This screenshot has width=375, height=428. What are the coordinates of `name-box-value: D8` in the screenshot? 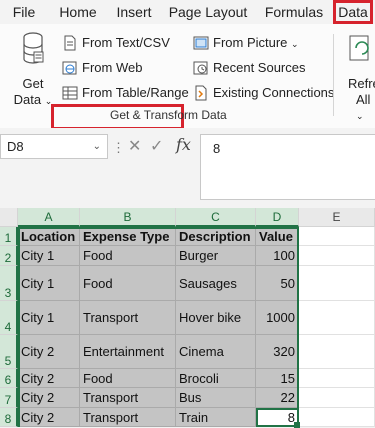 It's located at (15, 146).